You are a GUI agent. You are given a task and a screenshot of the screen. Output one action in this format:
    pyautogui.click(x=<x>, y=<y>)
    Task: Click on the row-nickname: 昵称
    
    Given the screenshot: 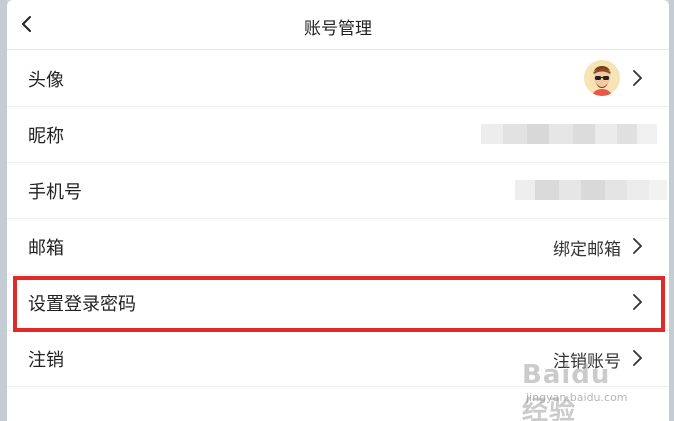 What is the action you would take?
    pyautogui.click(x=338, y=134)
    